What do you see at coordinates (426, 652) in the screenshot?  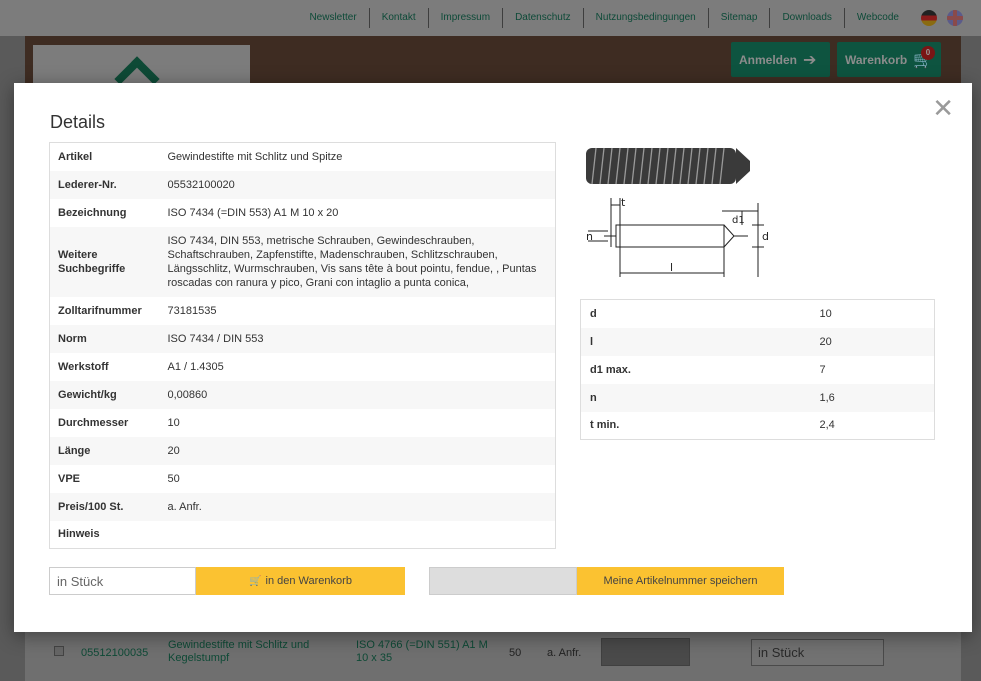 I see `row-designation: ISO 4766 (=DIN 551) A1 M 10 x 35` at bounding box center [426, 652].